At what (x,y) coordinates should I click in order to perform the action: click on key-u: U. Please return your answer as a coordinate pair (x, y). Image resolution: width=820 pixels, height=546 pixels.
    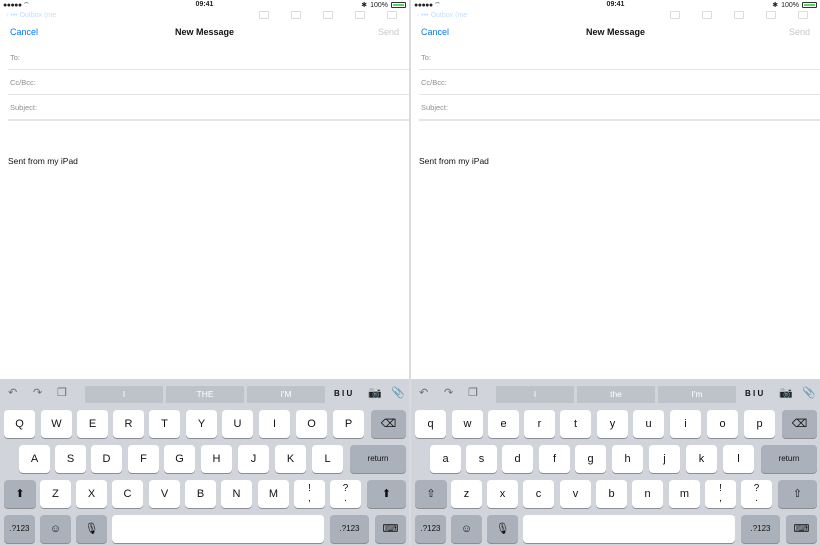
    Looking at the image, I should click on (237, 424).